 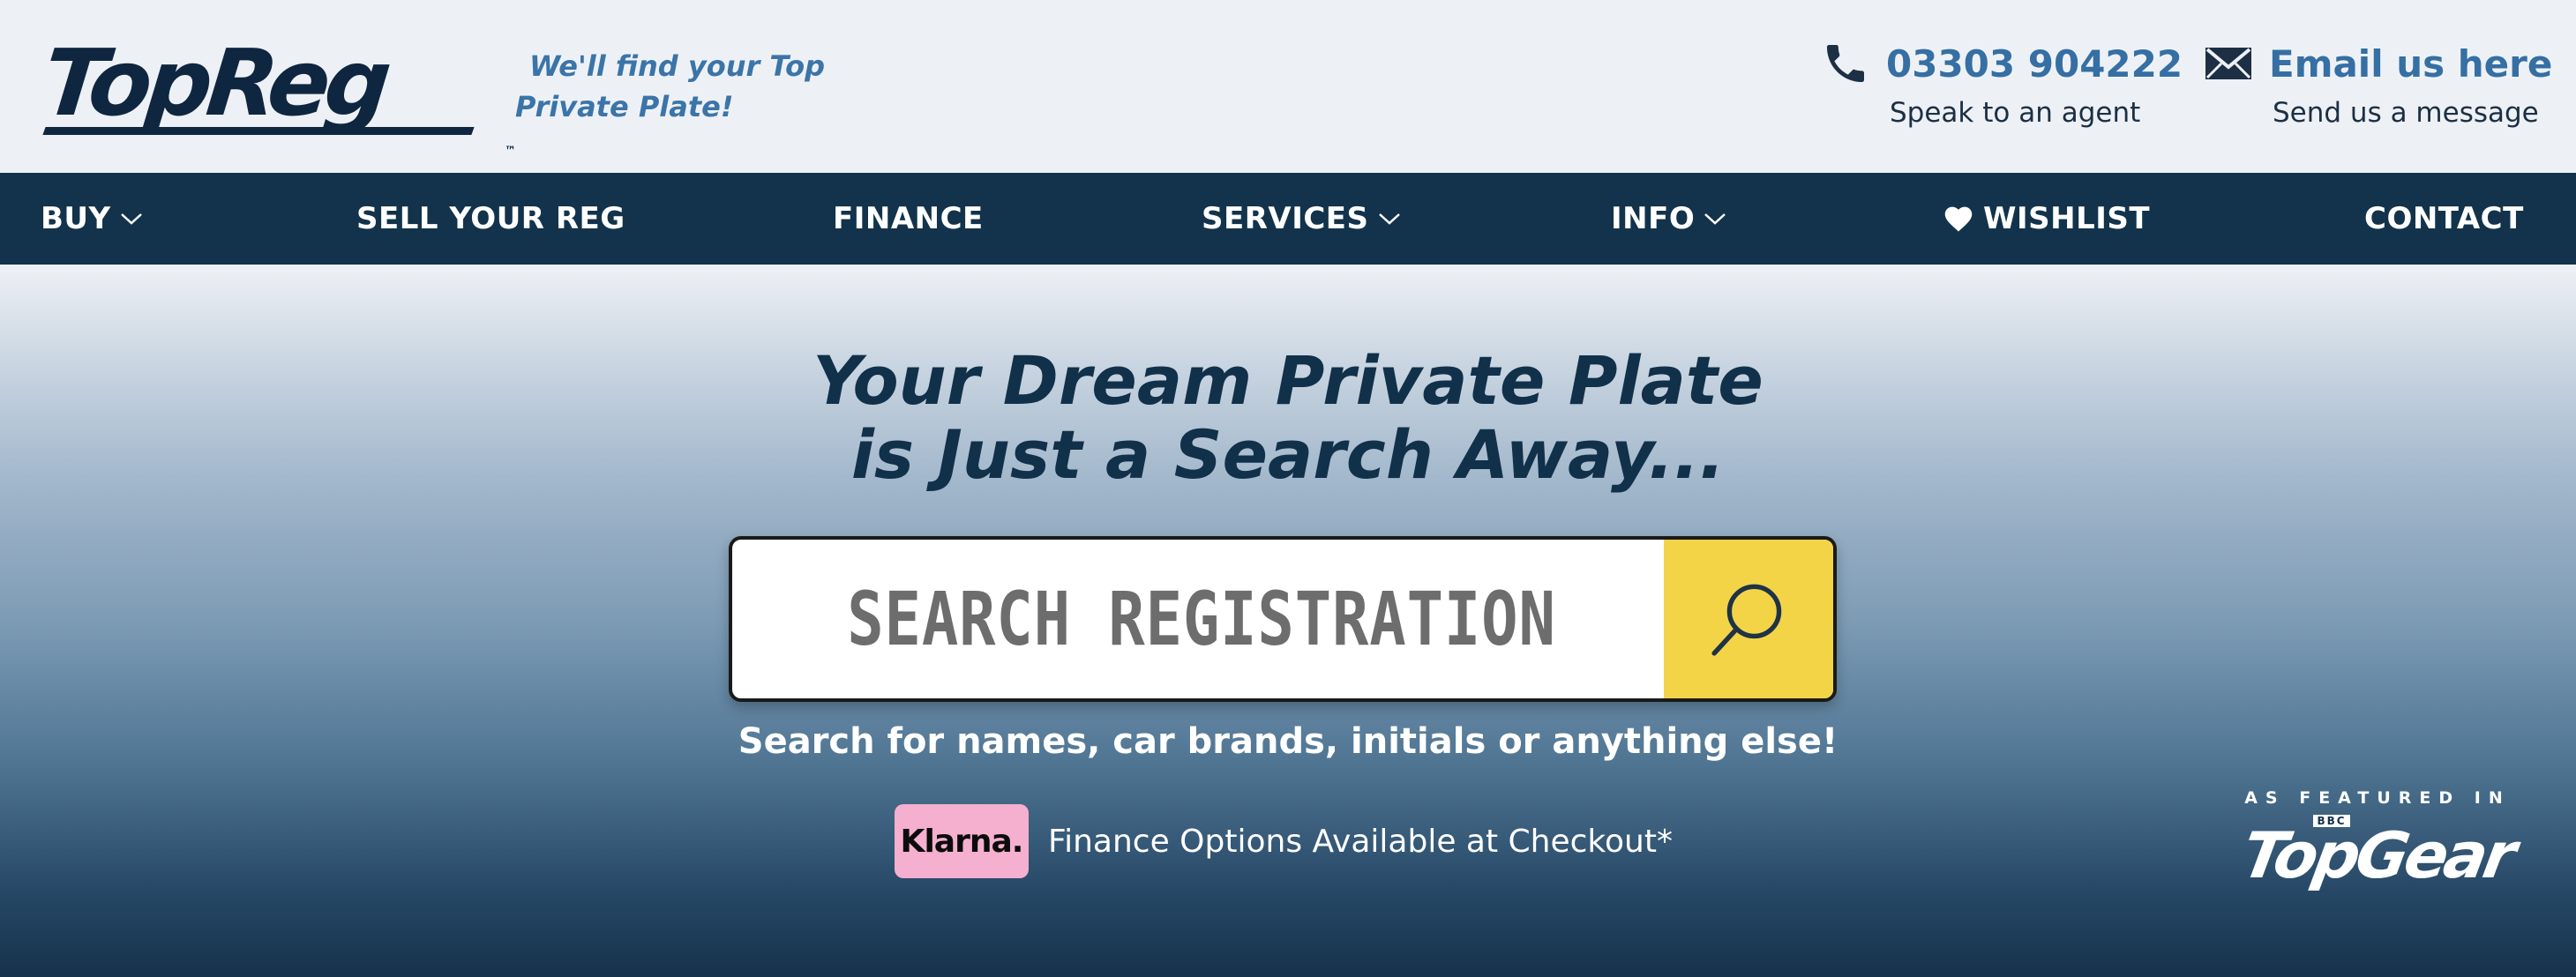 I want to click on registration-search, so click(x=1283, y=619).